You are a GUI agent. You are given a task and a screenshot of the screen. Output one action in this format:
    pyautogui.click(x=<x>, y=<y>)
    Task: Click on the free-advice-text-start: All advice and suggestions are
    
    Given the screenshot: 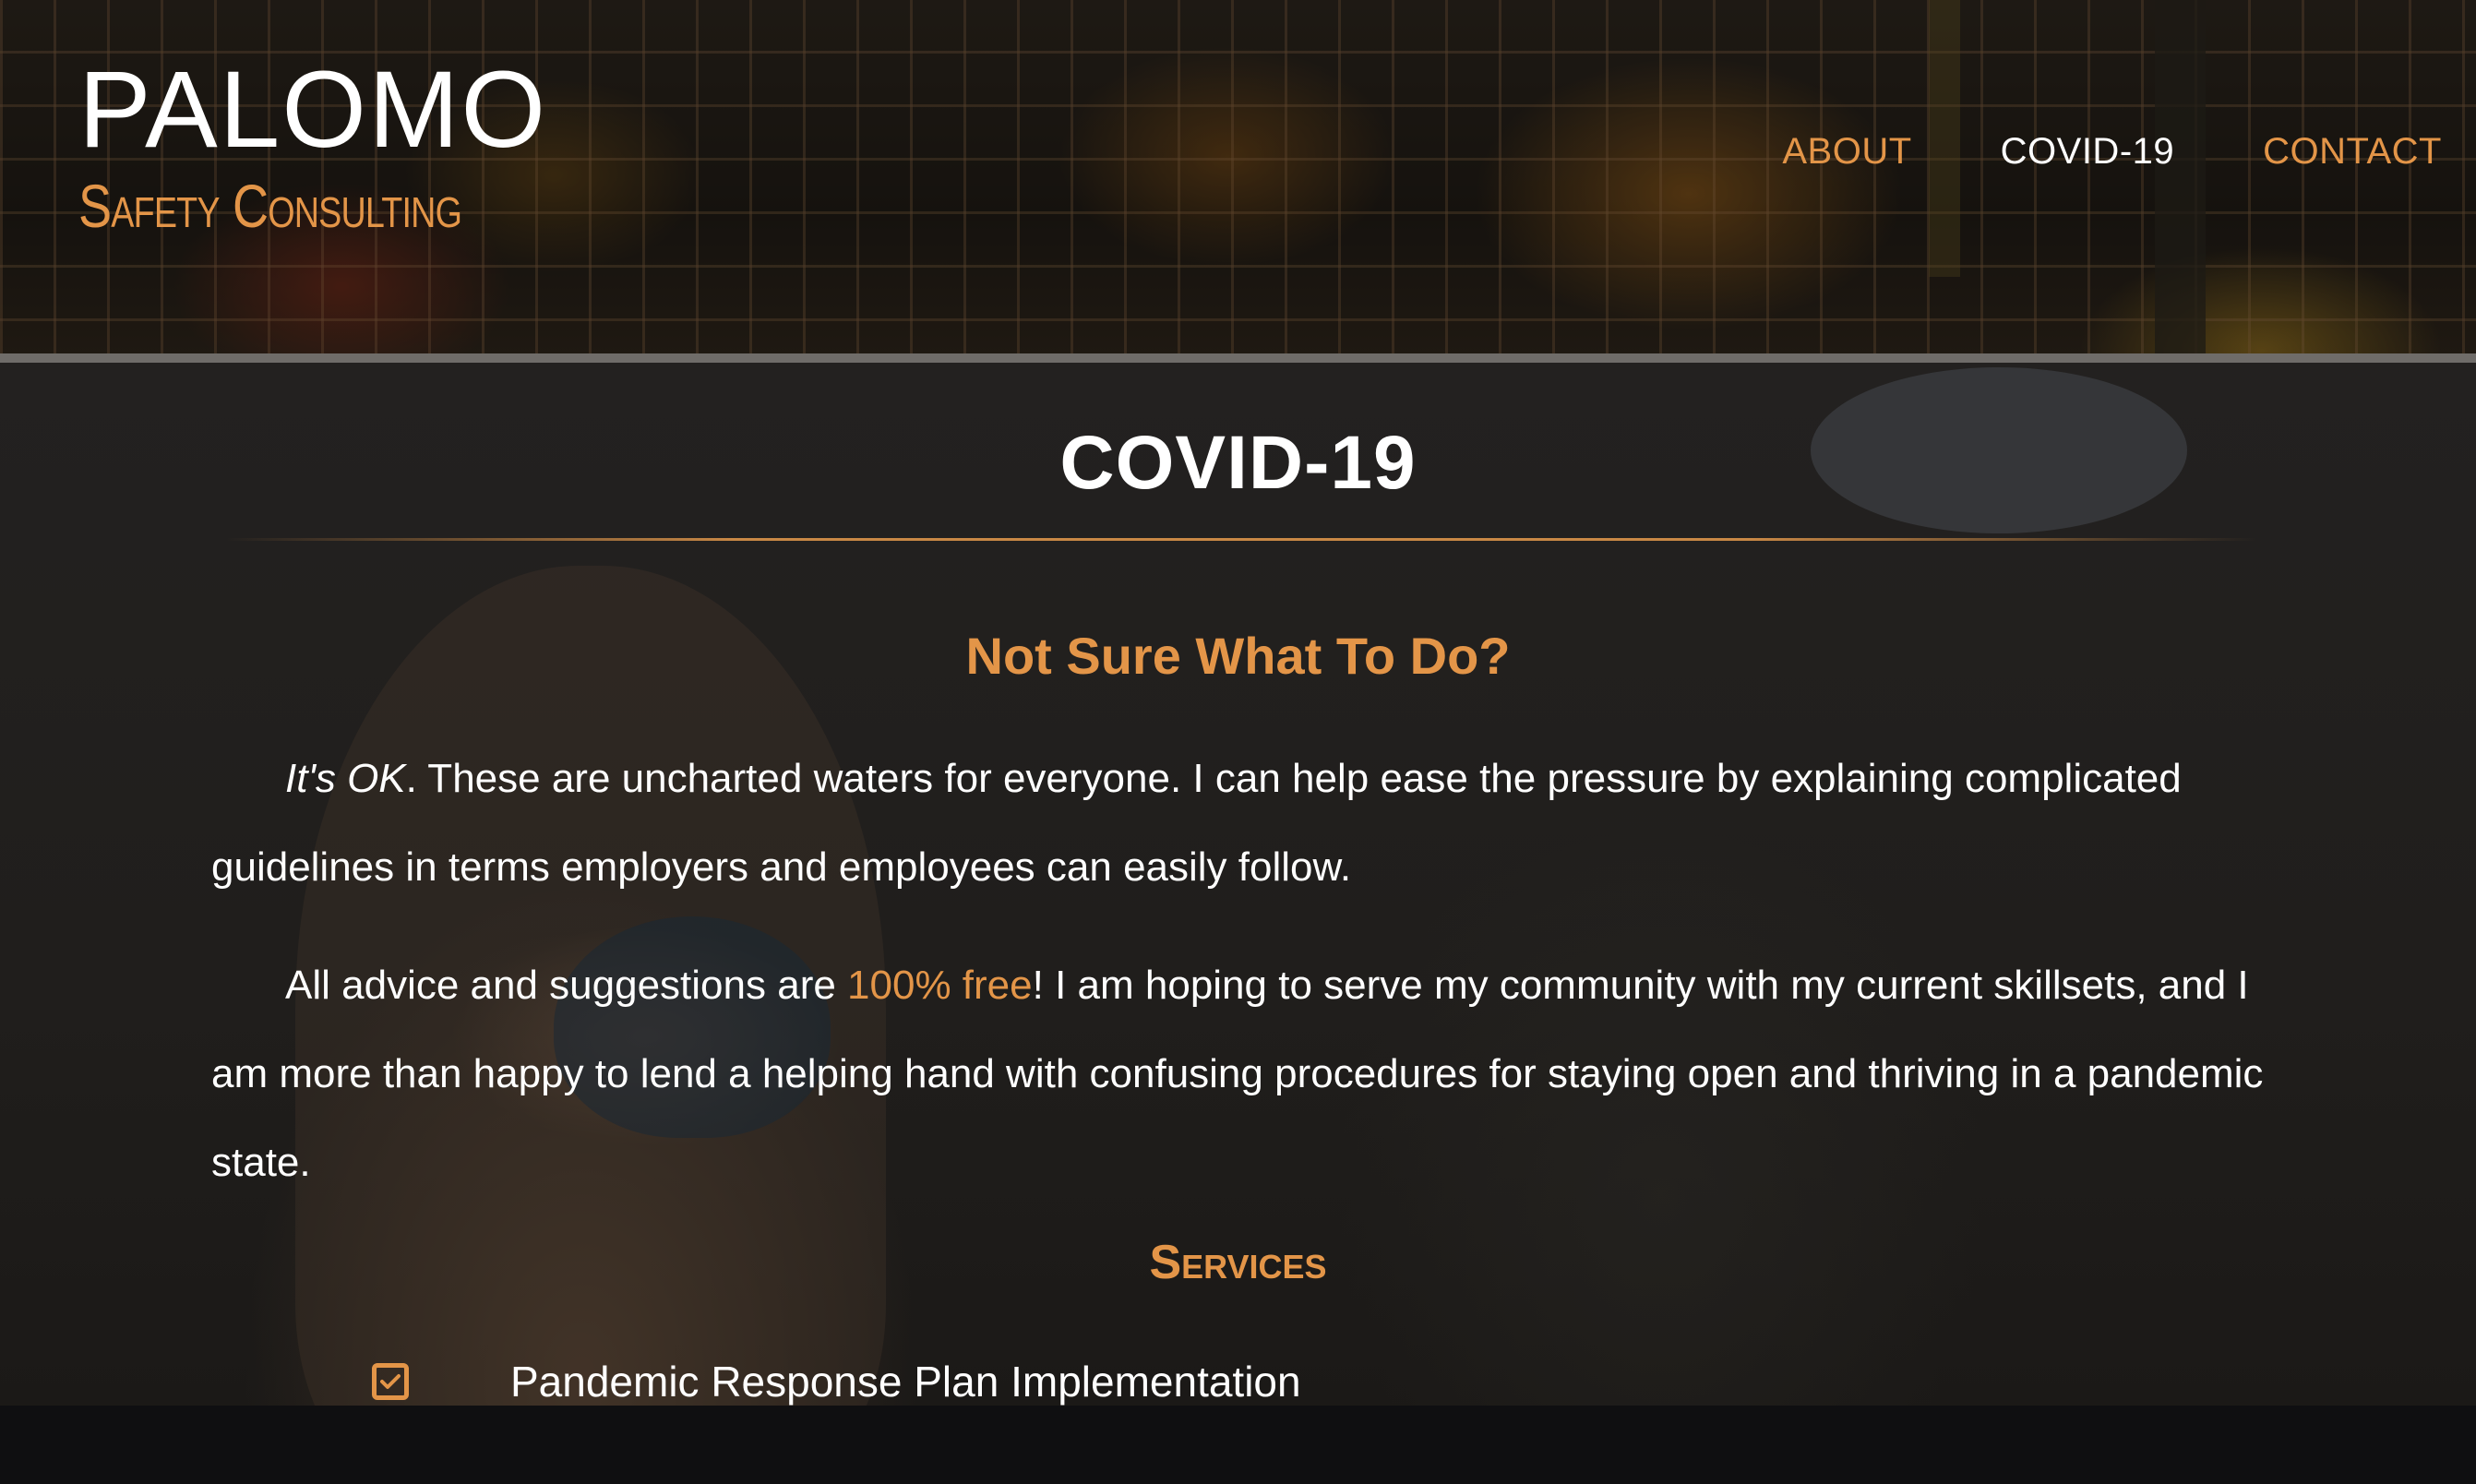 What is the action you would take?
    pyautogui.click(x=566, y=985)
    